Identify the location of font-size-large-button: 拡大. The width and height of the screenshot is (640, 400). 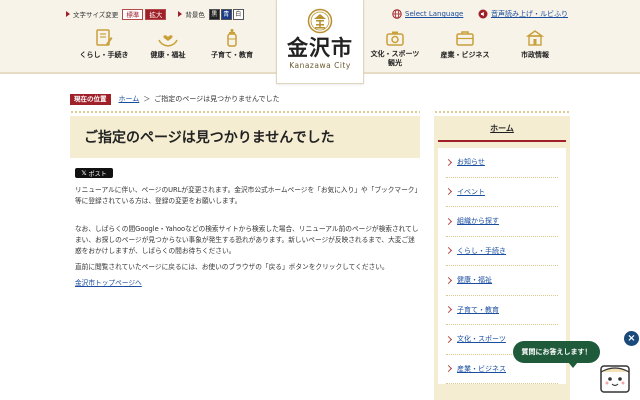
(156, 14).